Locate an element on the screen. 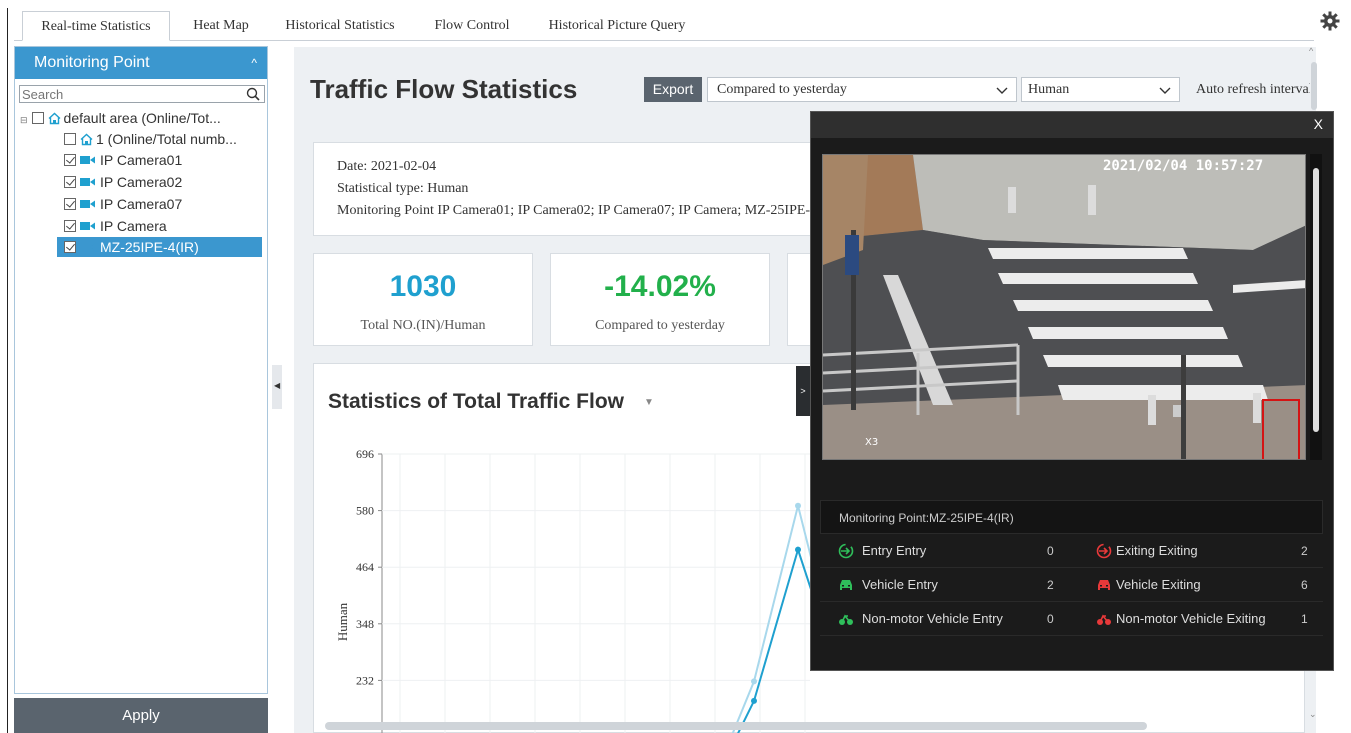 This screenshot has width=1351, height=733. type-select: Human is located at coordinates (1100, 89).